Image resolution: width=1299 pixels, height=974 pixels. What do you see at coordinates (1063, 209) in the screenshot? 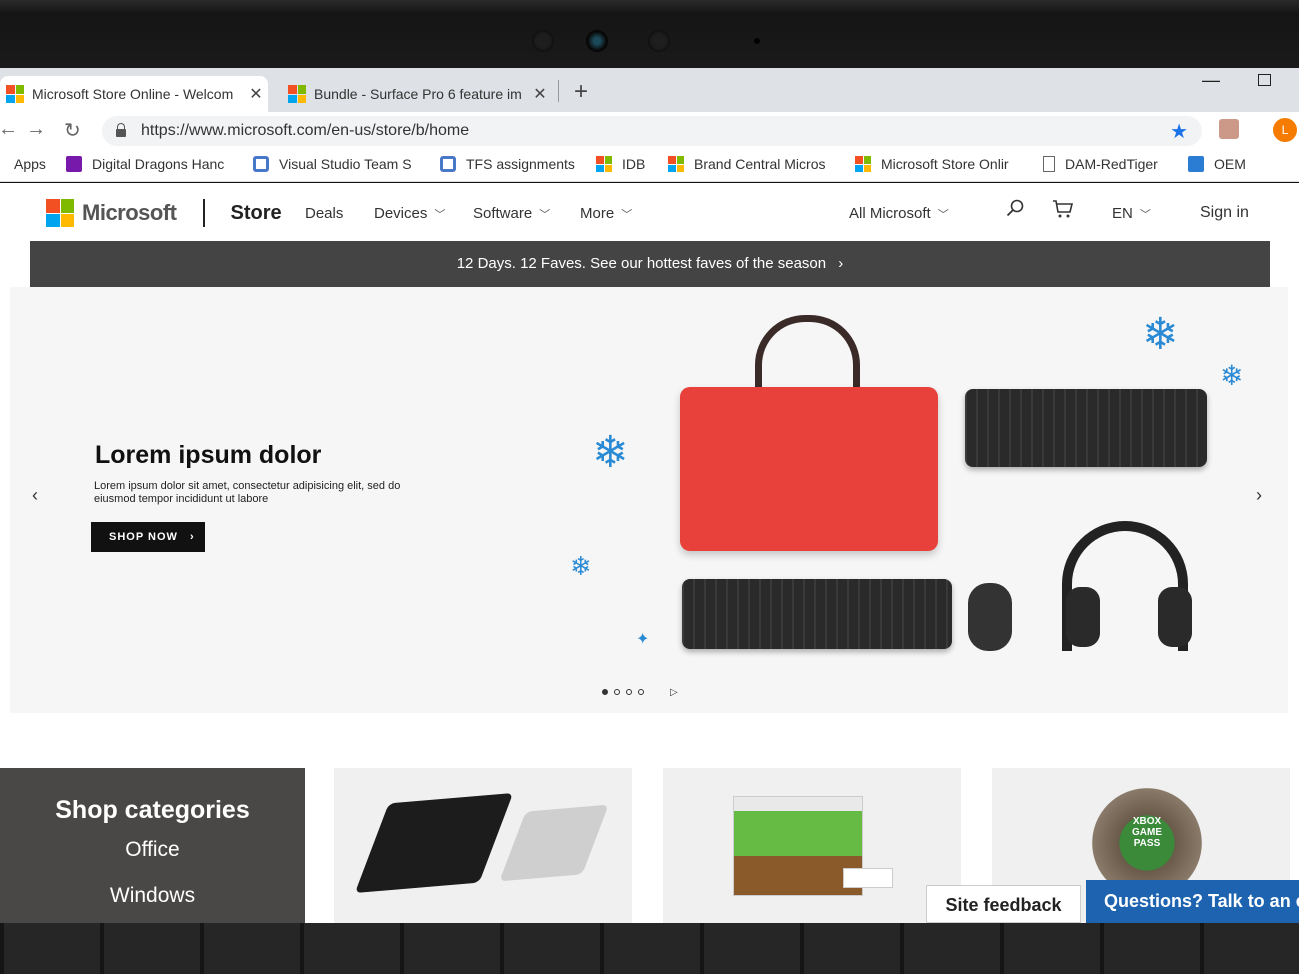
I see `cart-icon` at bounding box center [1063, 209].